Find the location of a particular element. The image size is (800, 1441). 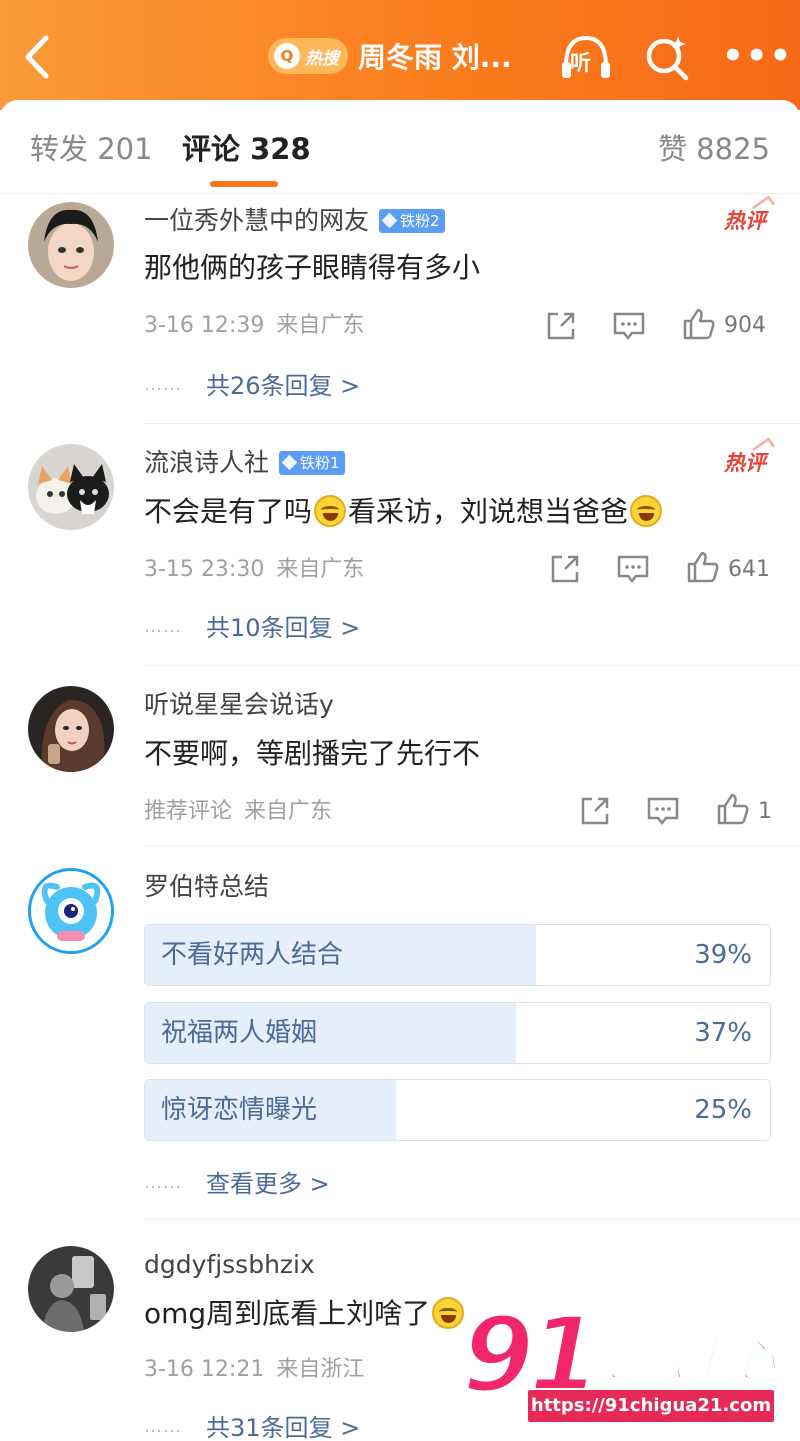

tab-like: 赞 8825 is located at coordinates (714, 149).